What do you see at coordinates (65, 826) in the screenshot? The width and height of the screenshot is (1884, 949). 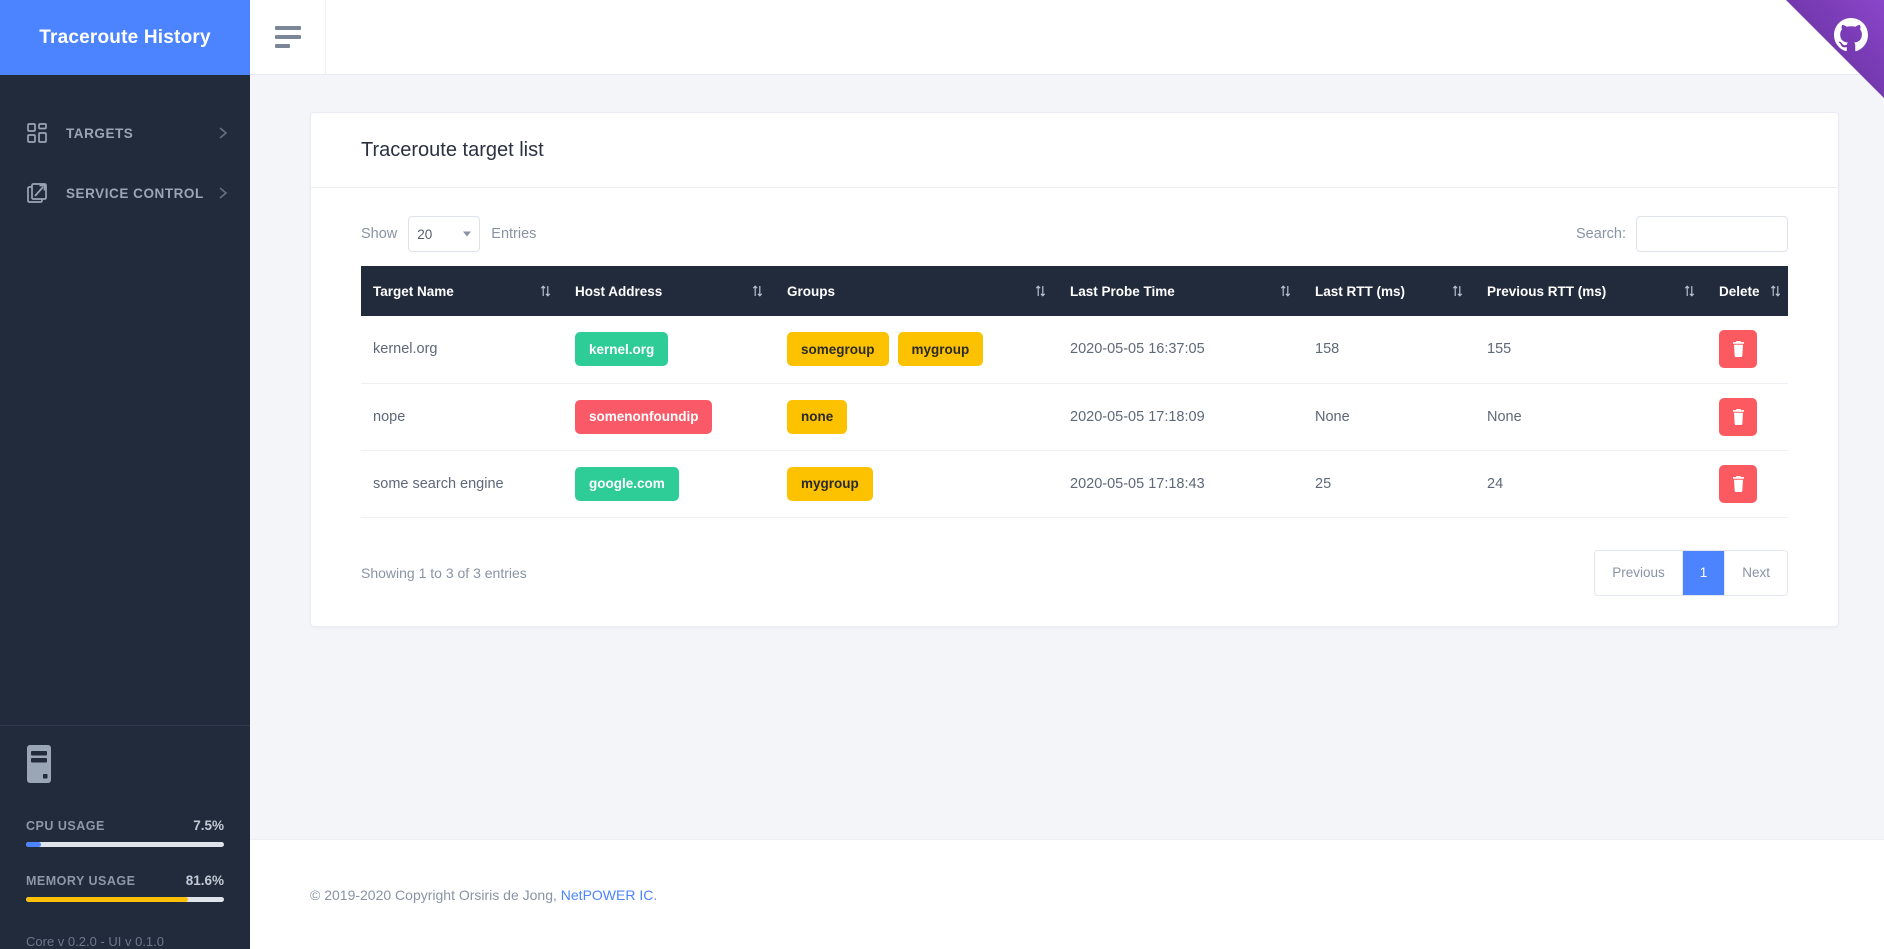 I see `cpu-usage-label: CPU USAGE` at bounding box center [65, 826].